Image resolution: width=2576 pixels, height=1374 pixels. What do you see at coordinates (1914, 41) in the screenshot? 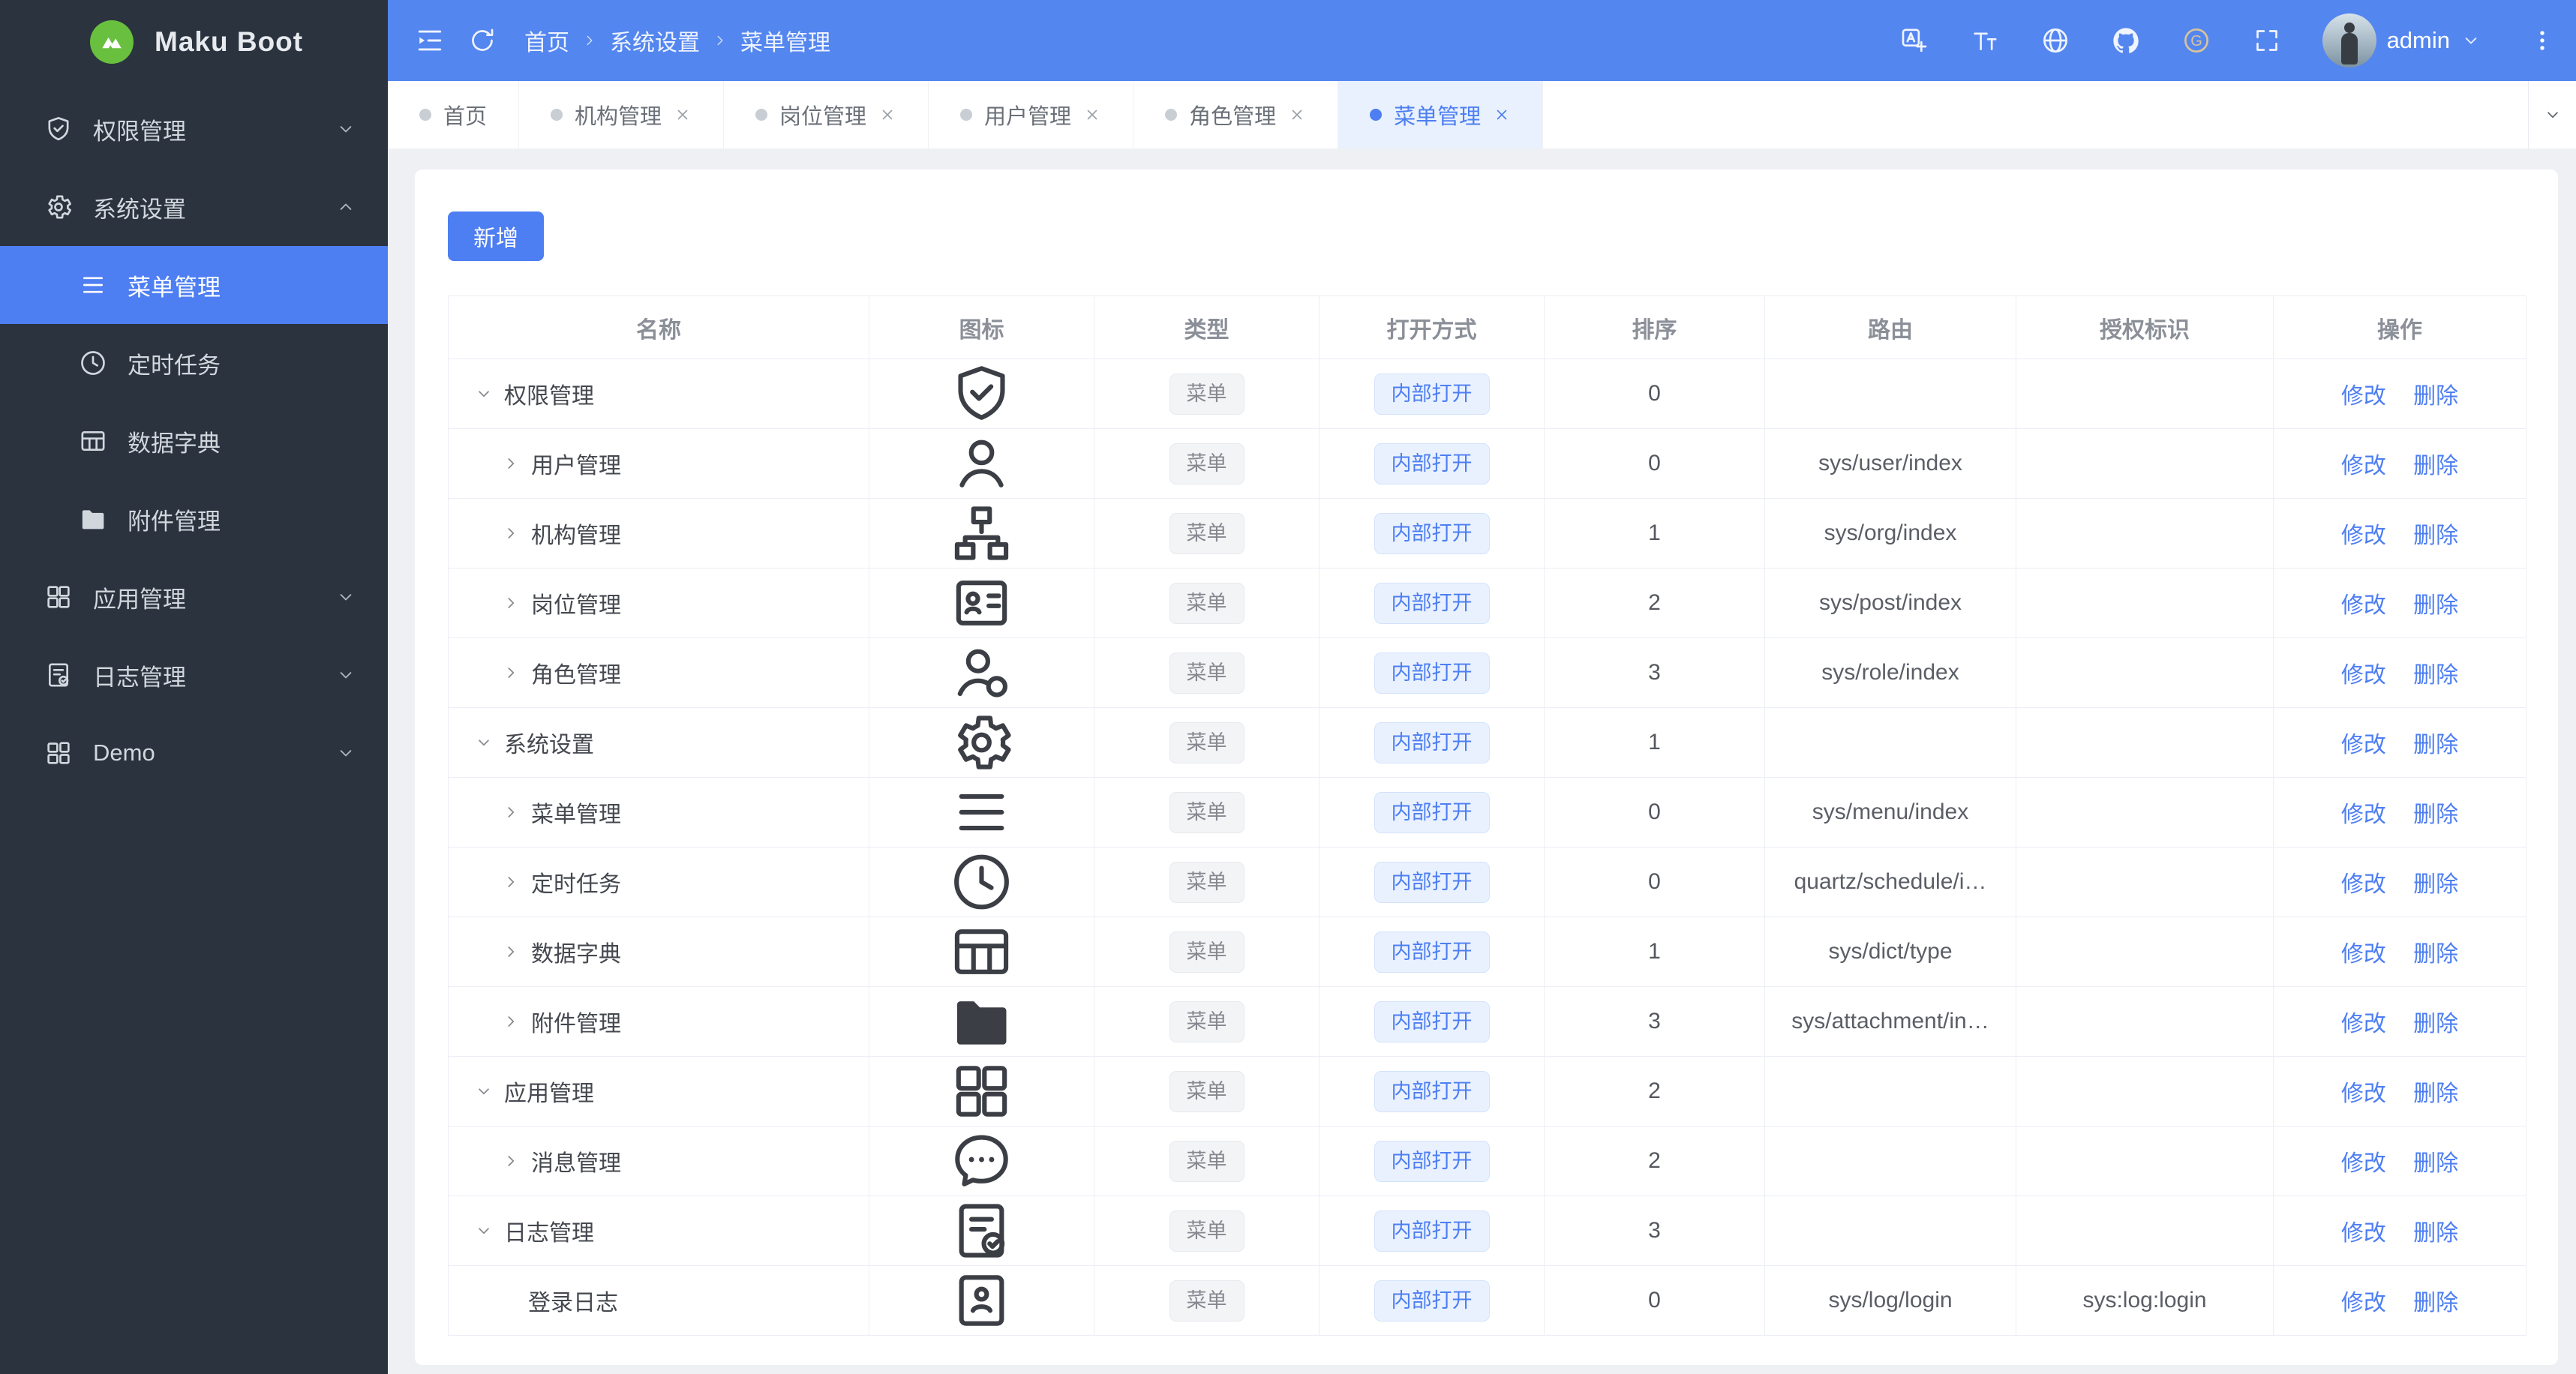
I see `translate-icon` at bounding box center [1914, 41].